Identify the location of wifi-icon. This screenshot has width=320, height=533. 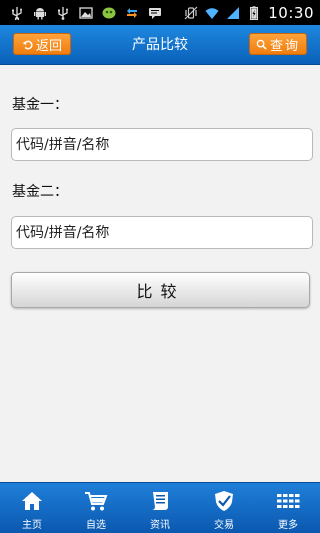
(212, 13).